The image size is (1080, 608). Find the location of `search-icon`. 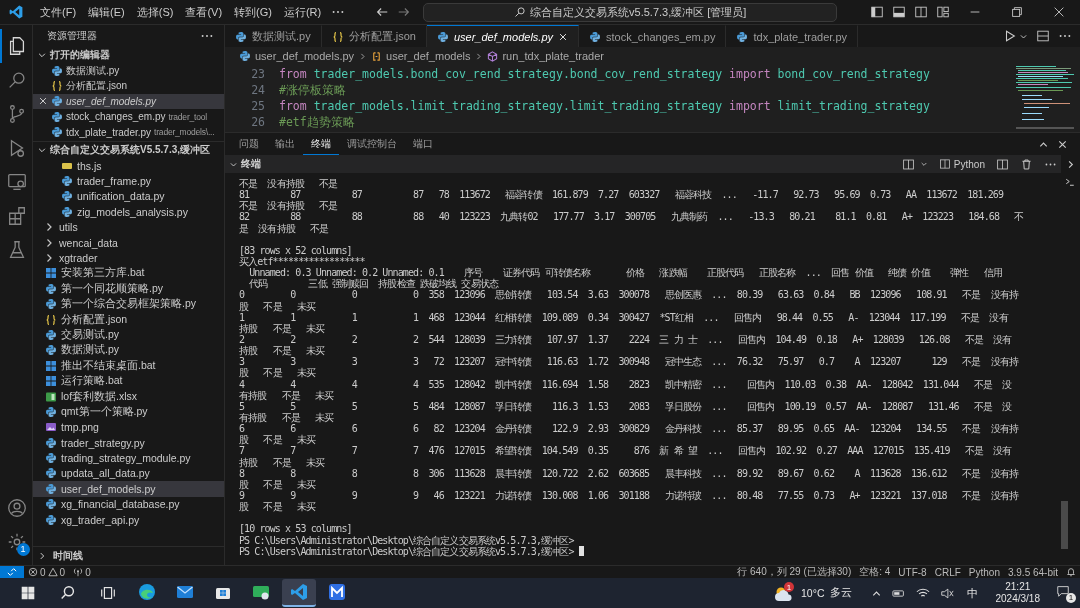

search-icon is located at coordinates (68, 593).